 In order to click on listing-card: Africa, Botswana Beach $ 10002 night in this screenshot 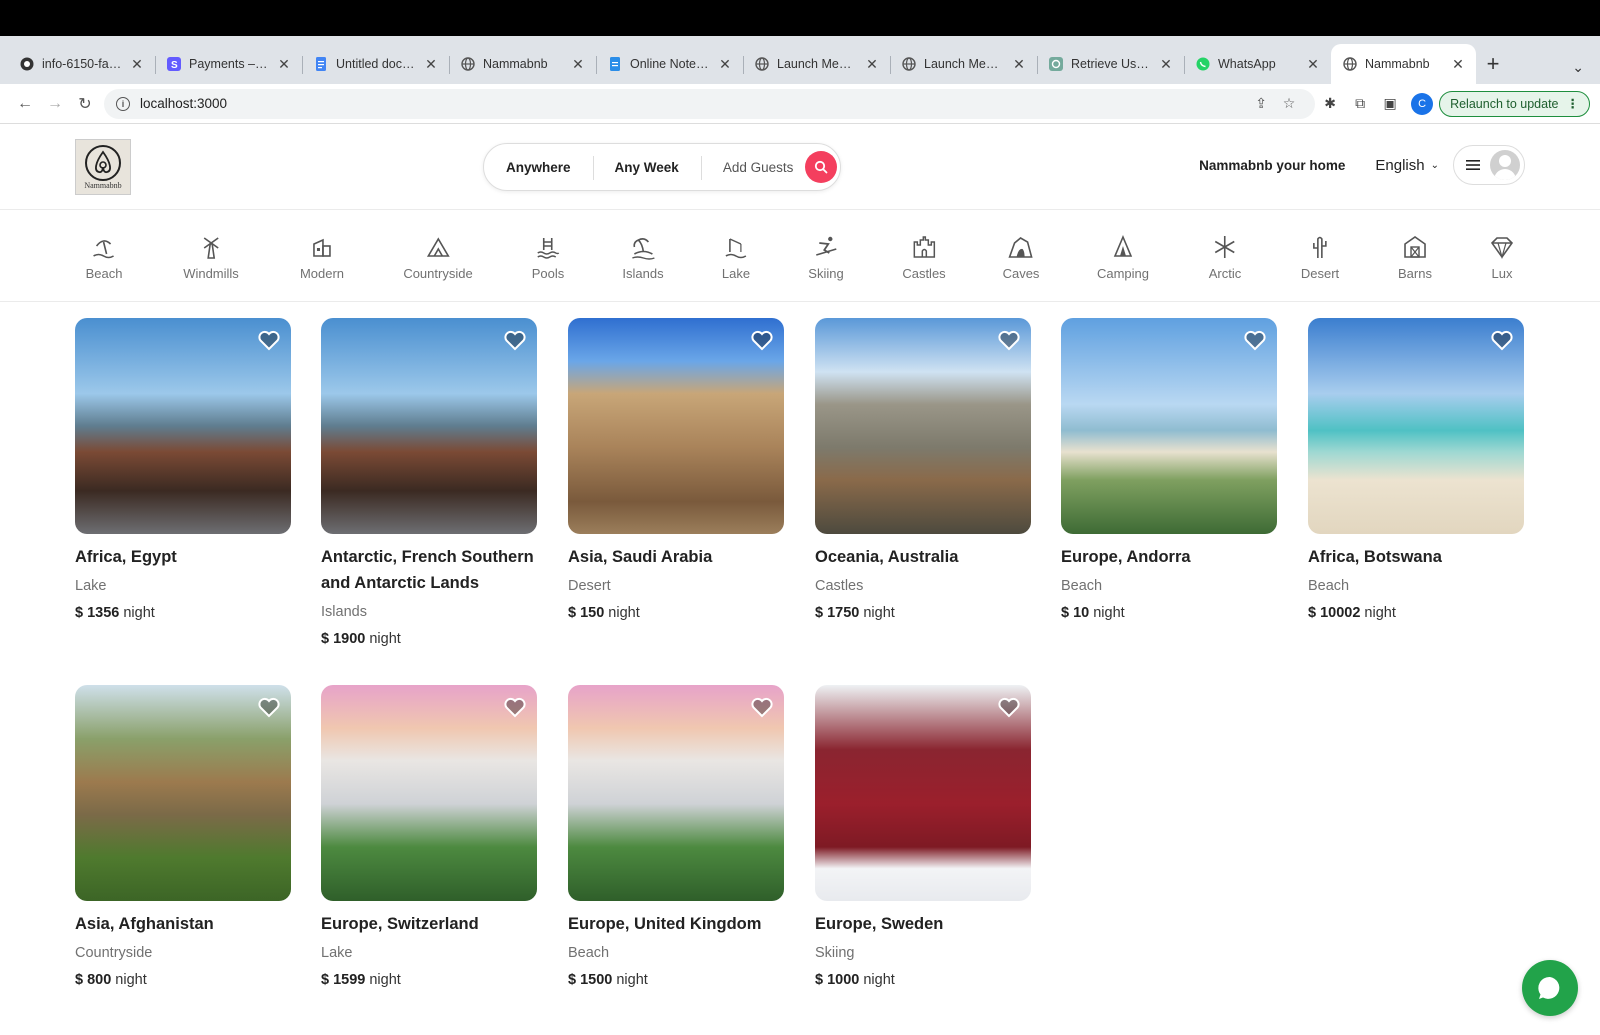, I will do `click(1416, 471)`.